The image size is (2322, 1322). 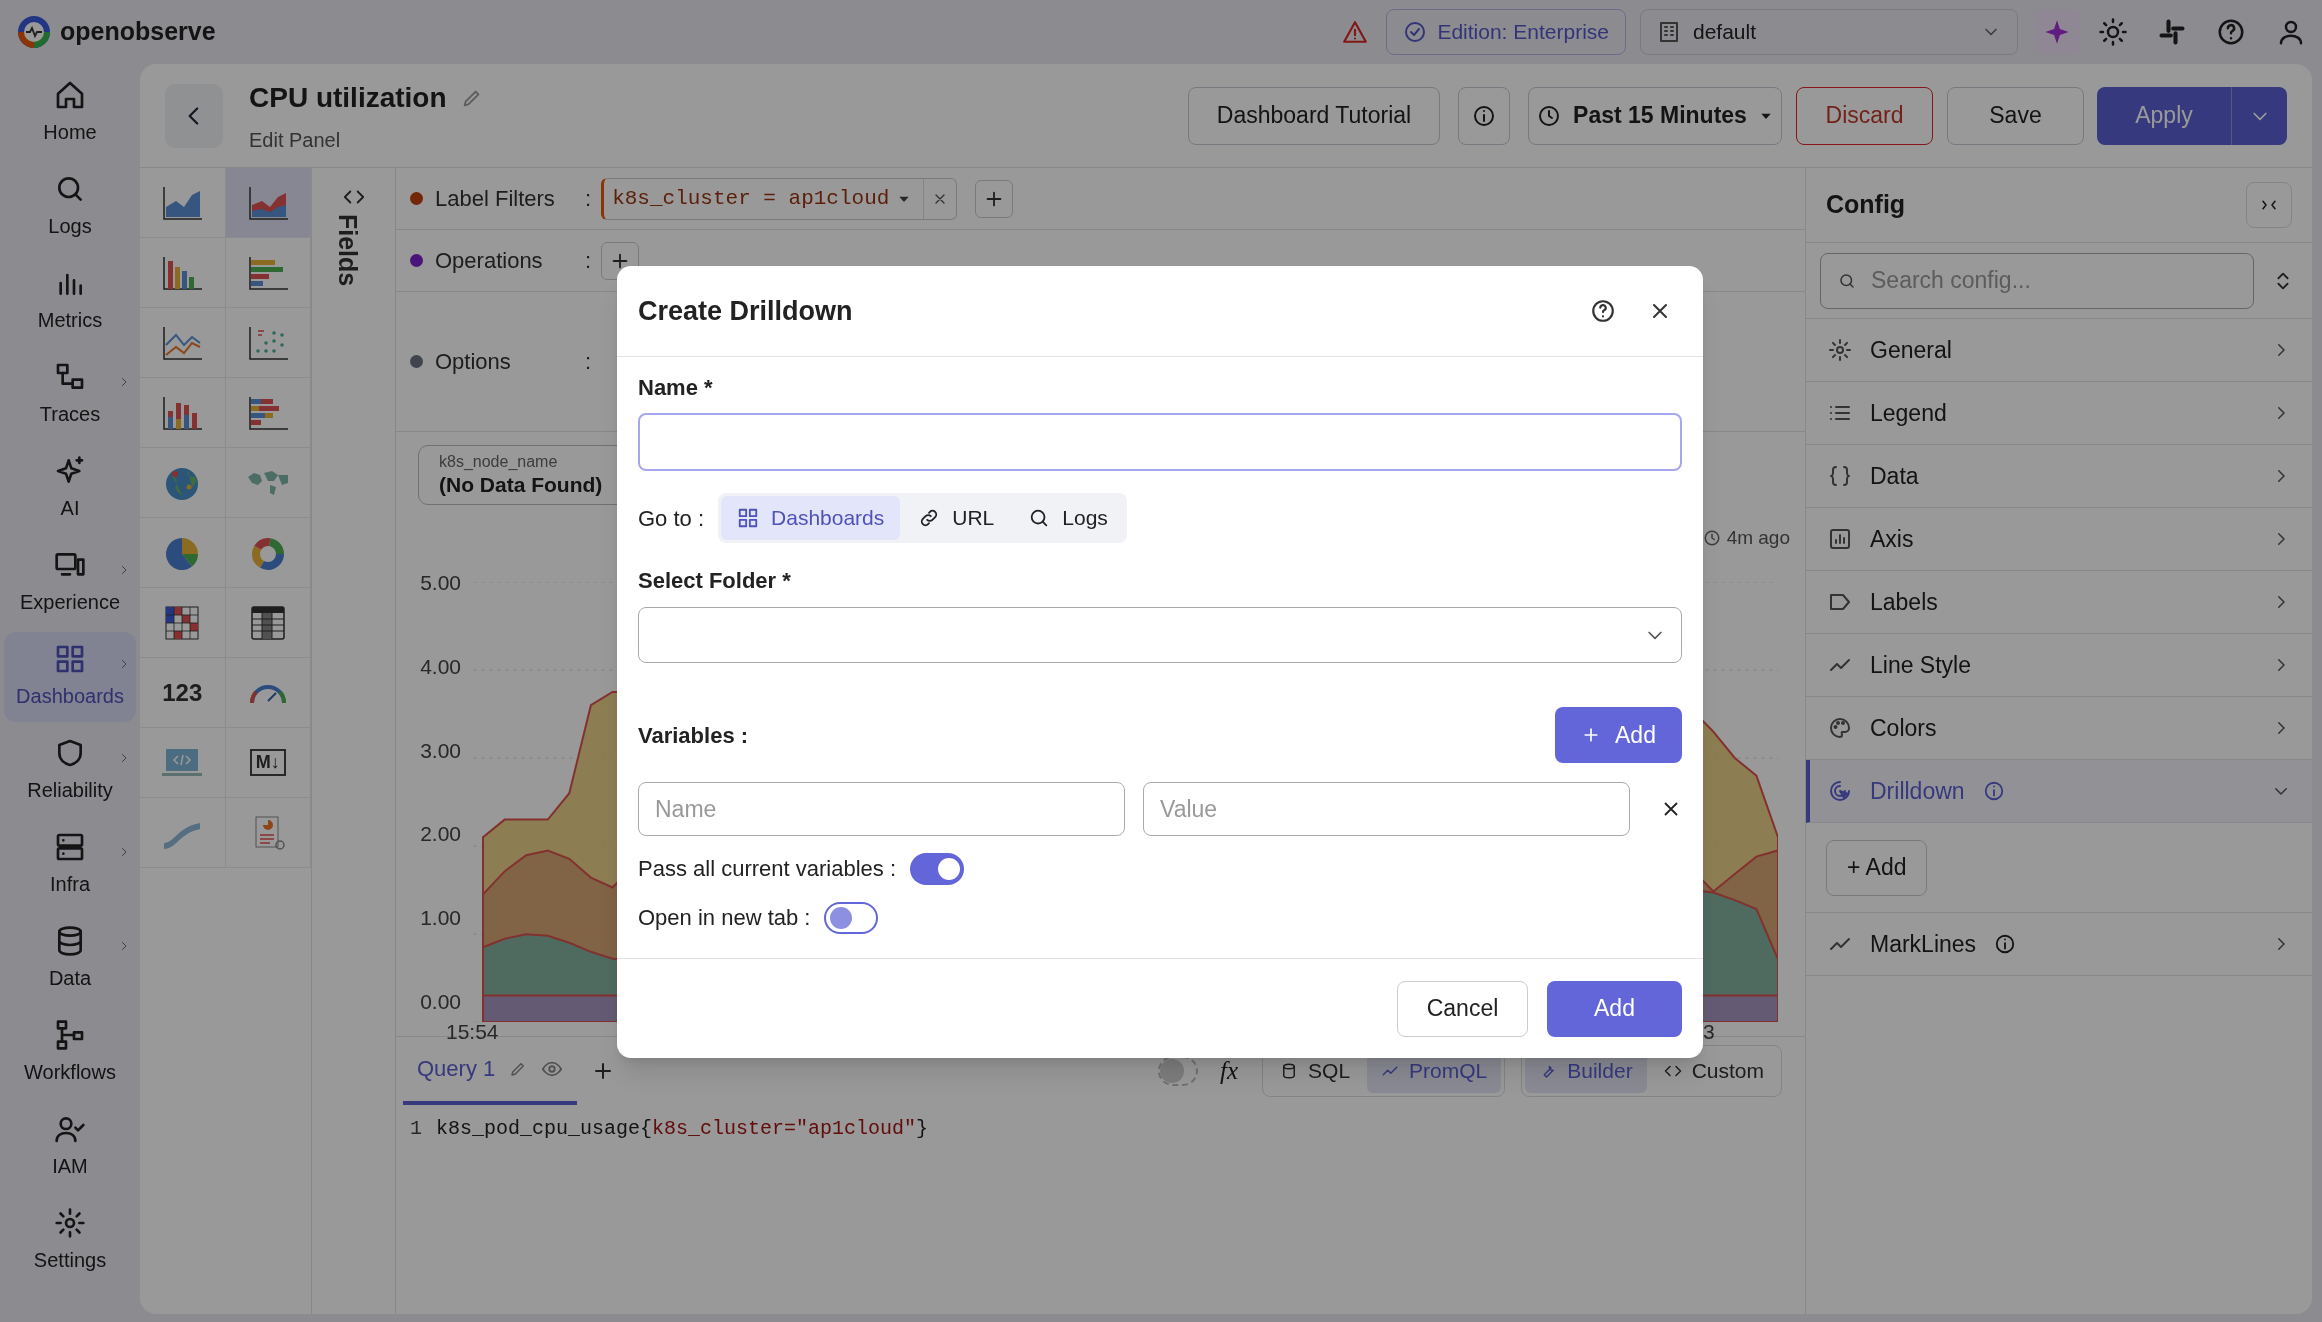 What do you see at coordinates (1758, 538) in the screenshot?
I see `refresh-time: 4m ago` at bounding box center [1758, 538].